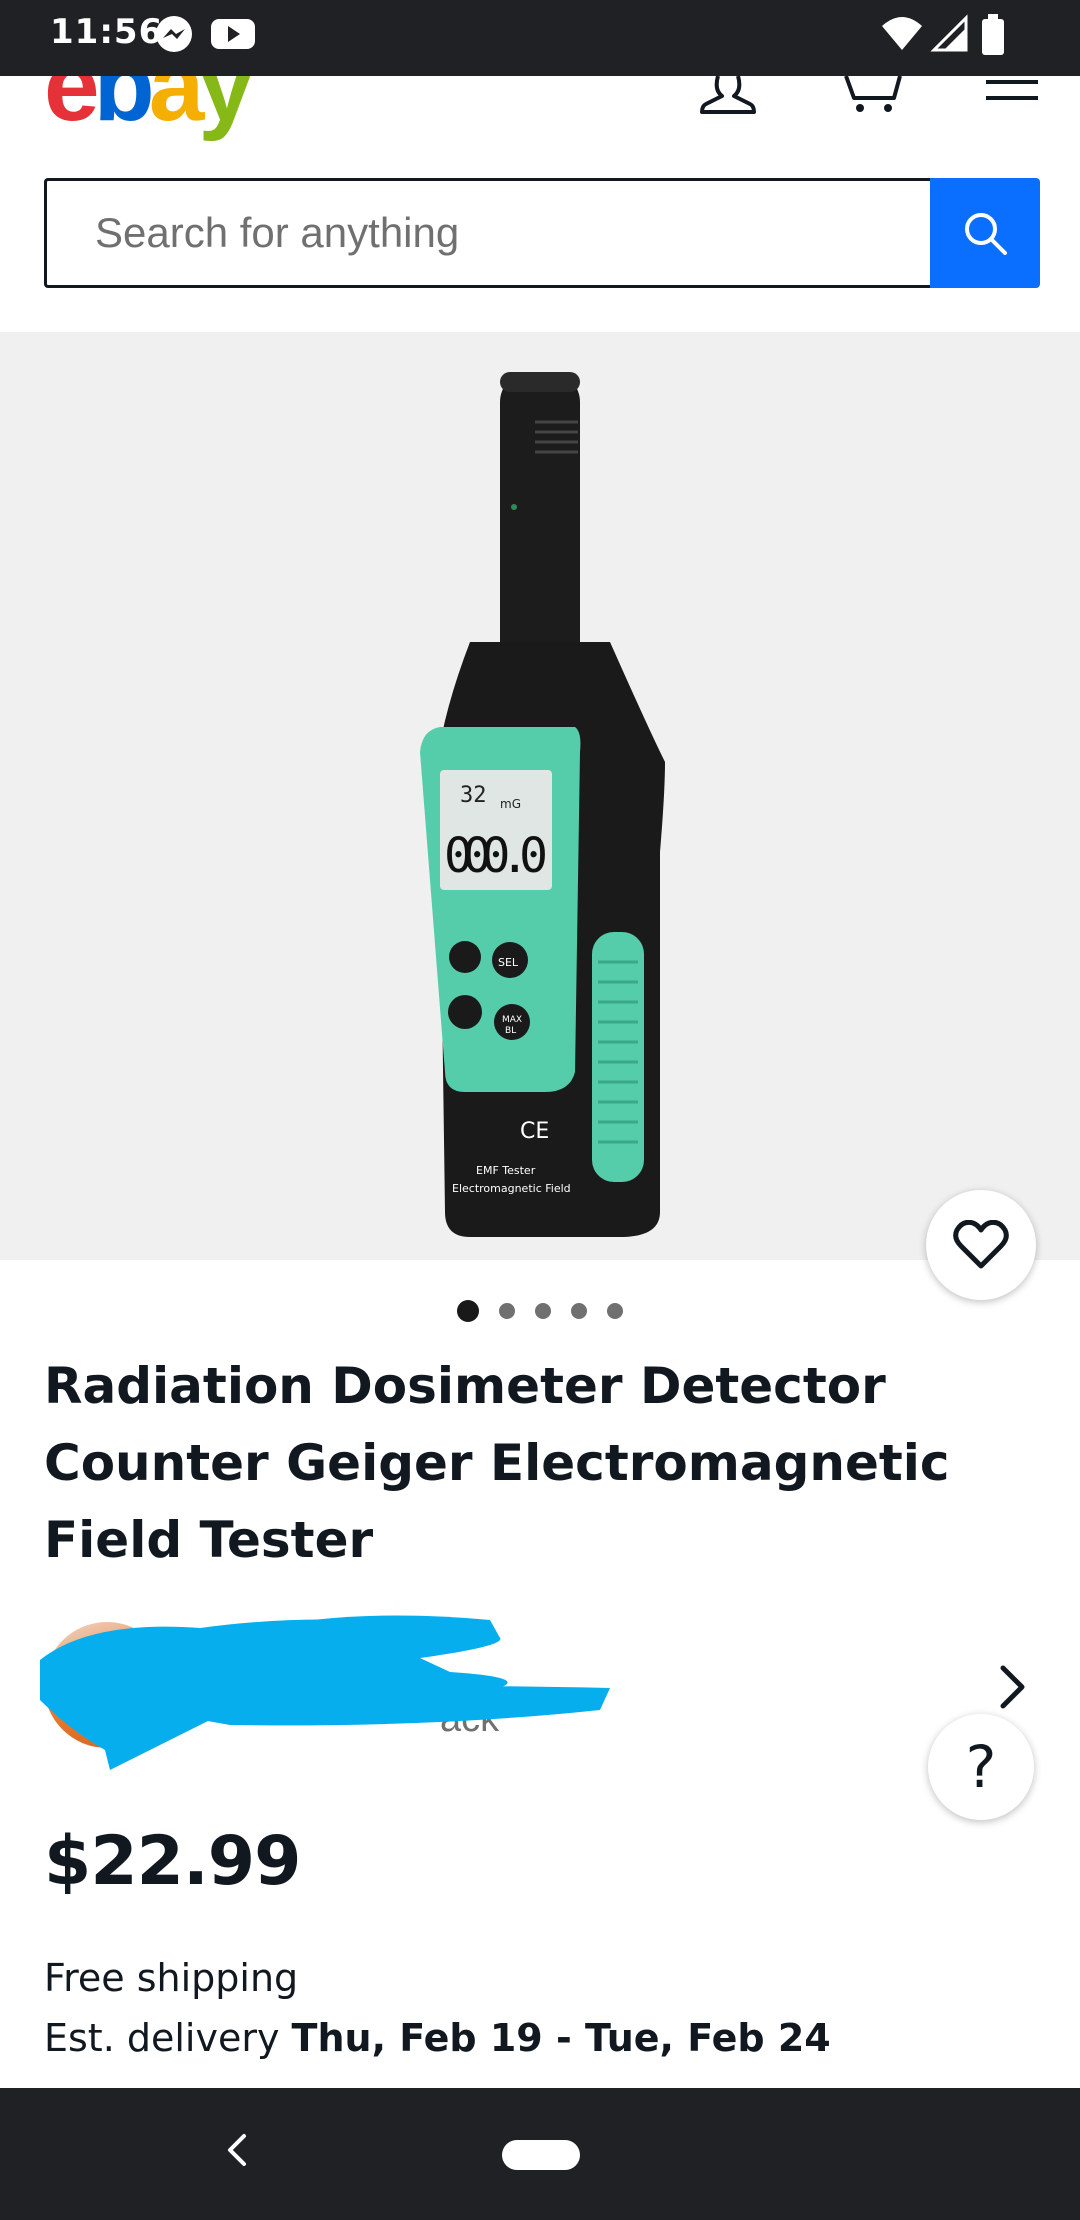 The image size is (1080, 2220). Describe the element at coordinates (902, 33) in the screenshot. I see `wifi-icon` at that location.